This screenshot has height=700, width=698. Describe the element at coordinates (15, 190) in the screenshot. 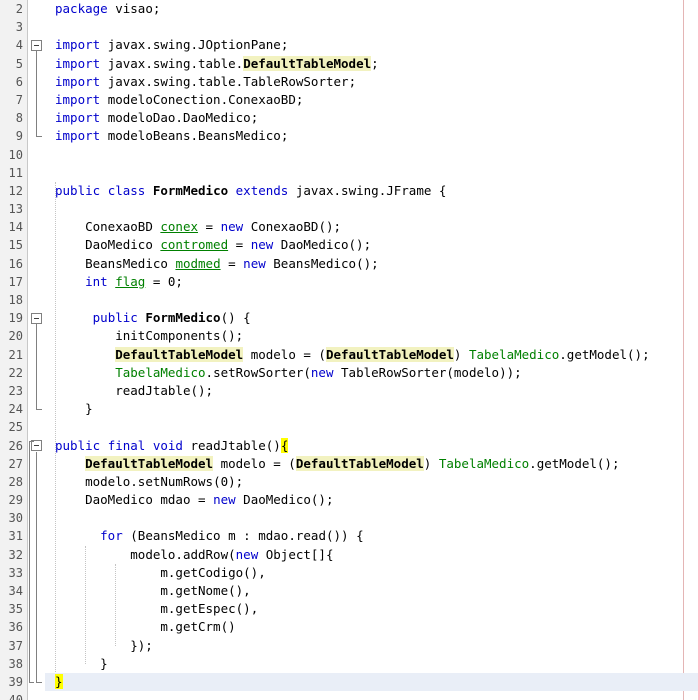

I see `line-number: 12` at that location.